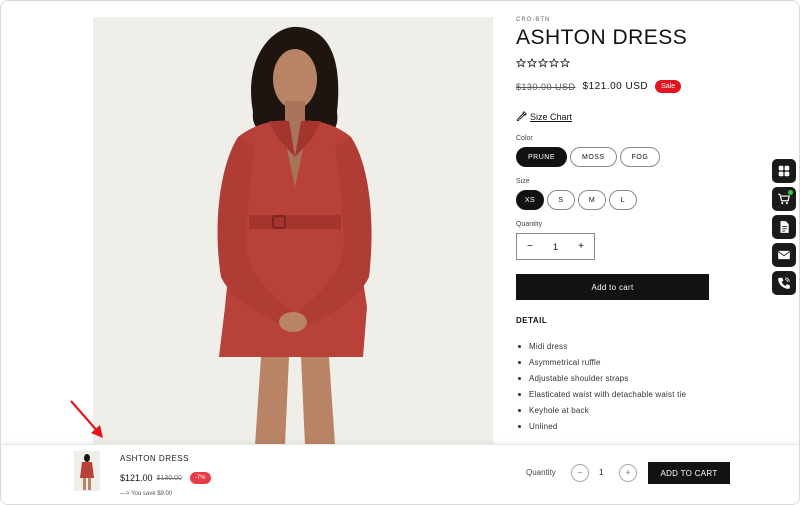 This screenshot has height=505, width=800. What do you see at coordinates (612, 287) in the screenshot?
I see `add-to-cart-button: Add to cart` at bounding box center [612, 287].